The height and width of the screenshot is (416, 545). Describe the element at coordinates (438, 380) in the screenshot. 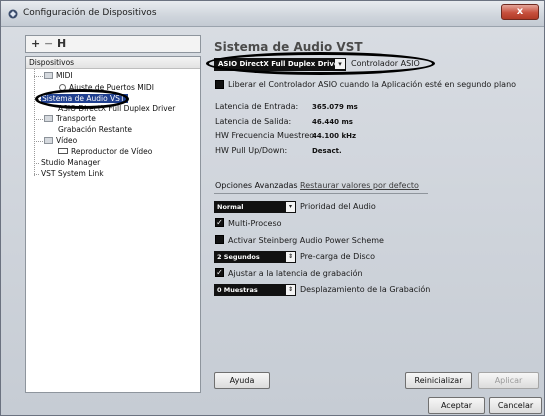

I see `reset-button: Reinicializar` at that location.